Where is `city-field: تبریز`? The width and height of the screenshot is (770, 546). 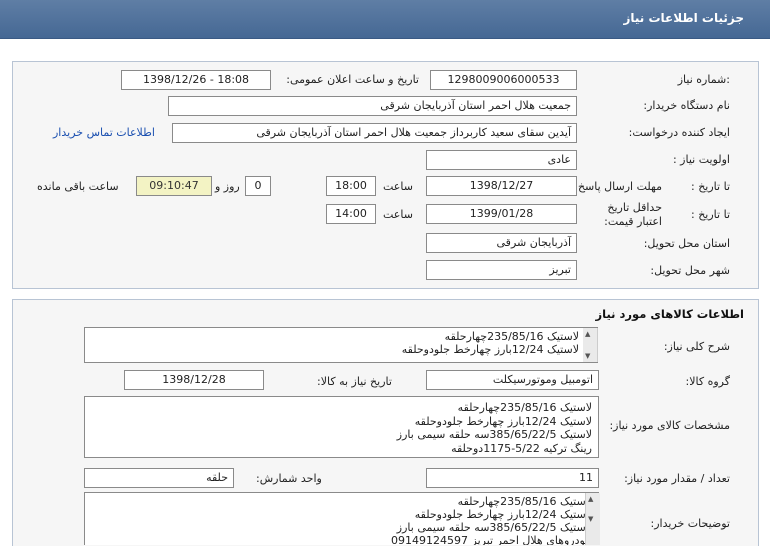 city-field: تبریز is located at coordinates (501, 270).